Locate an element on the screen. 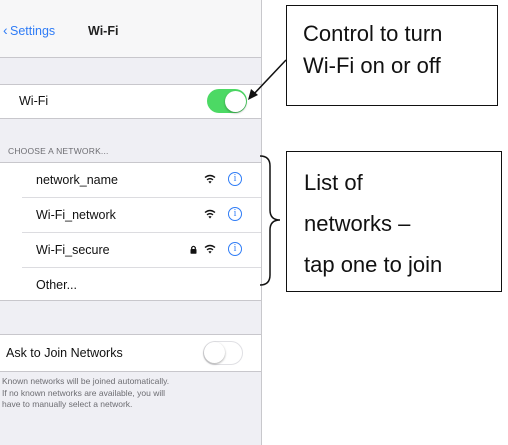 Image resolution: width=508 pixels, height=445 pixels. callout-arrow is located at coordinates (269, 78).